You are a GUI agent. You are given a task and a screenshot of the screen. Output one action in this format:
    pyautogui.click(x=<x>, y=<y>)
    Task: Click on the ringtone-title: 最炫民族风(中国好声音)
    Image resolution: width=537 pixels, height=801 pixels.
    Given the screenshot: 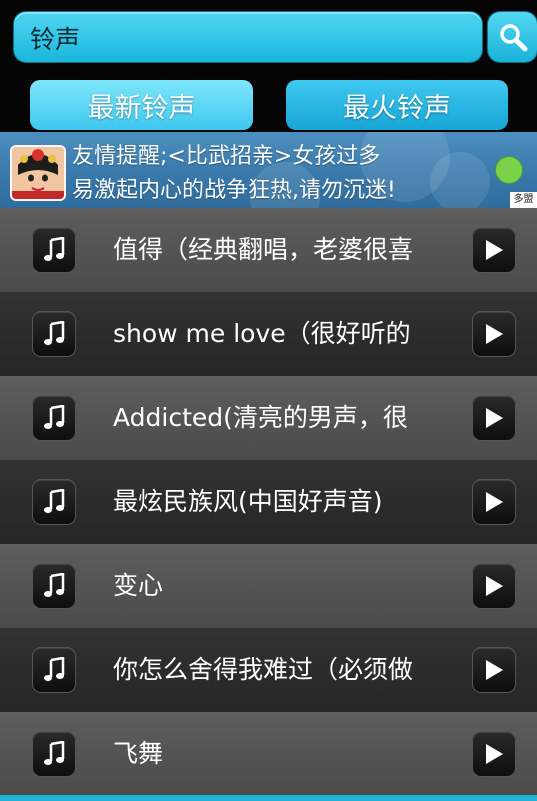 What is the action you would take?
    pyautogui.click(x=248, y=501)
    